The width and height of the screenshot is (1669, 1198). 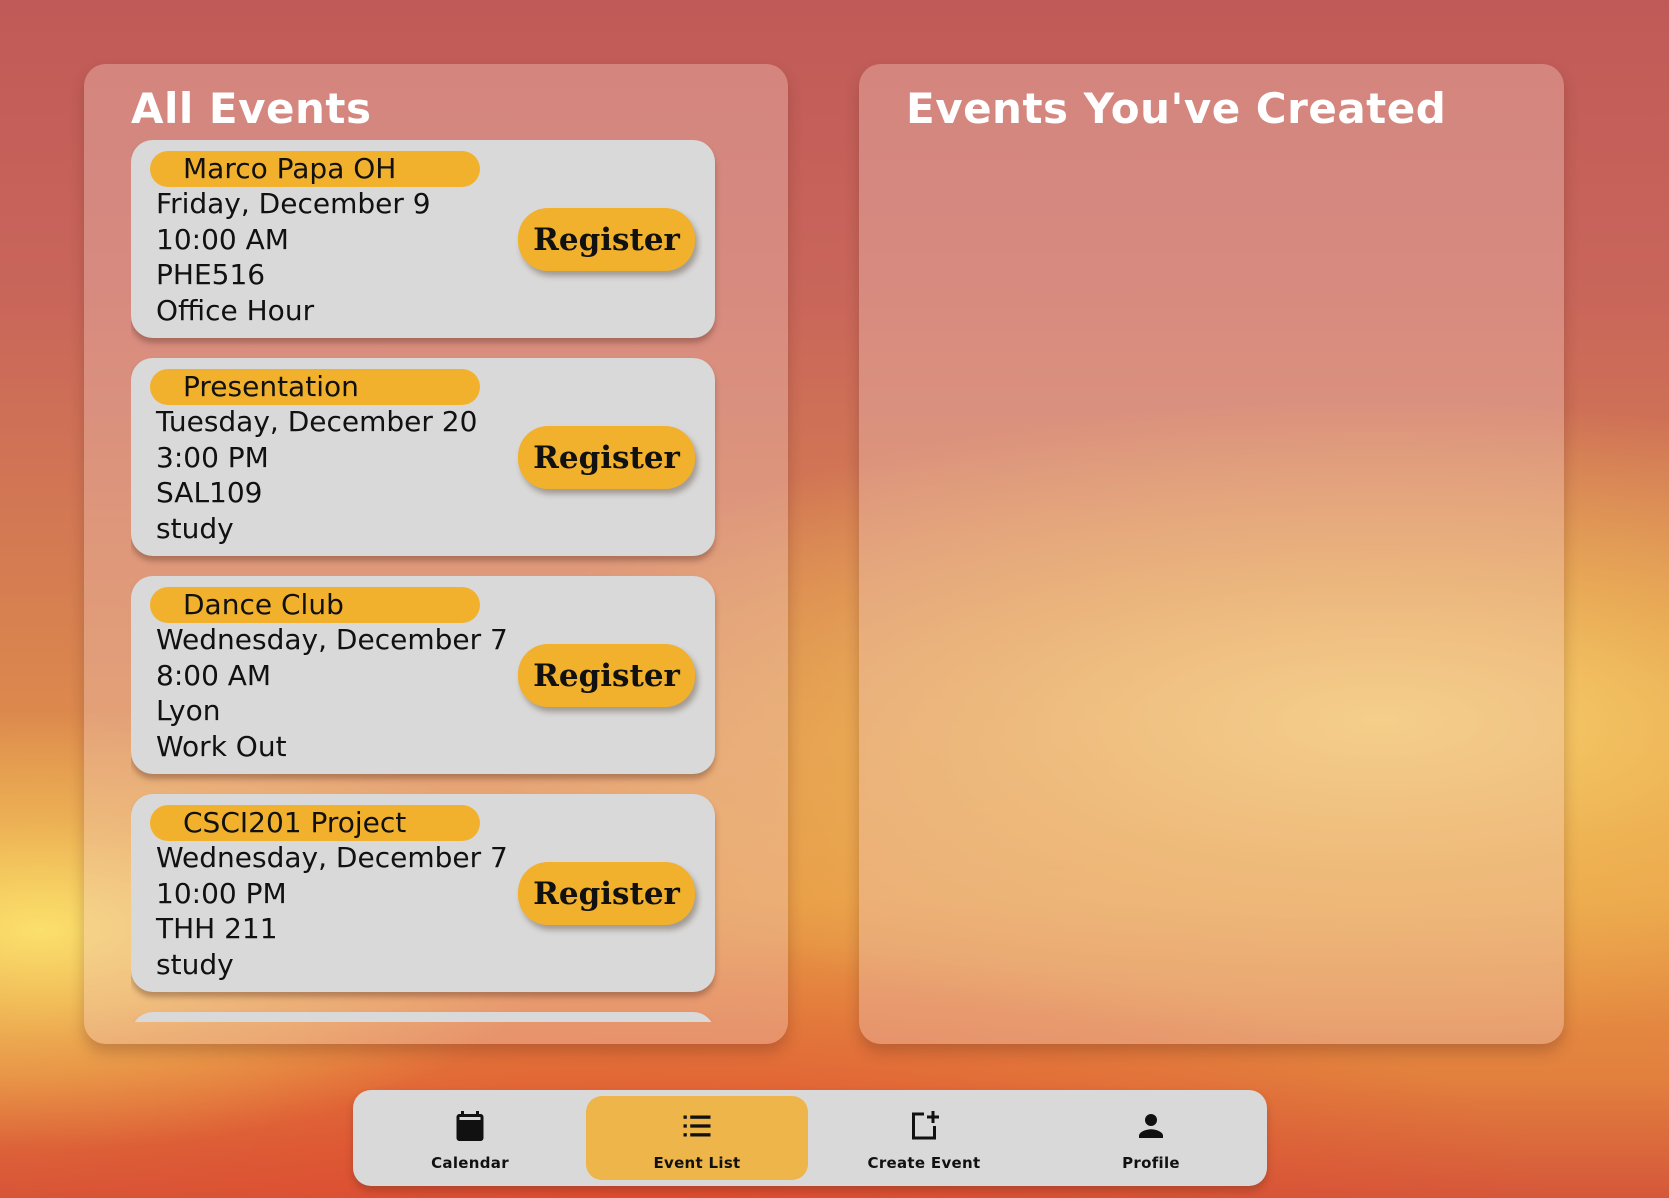 What do you see at coordinates (251, 108) in the screenshot?
I see `all-events-title: All Events` at bounding box center [251, 108].